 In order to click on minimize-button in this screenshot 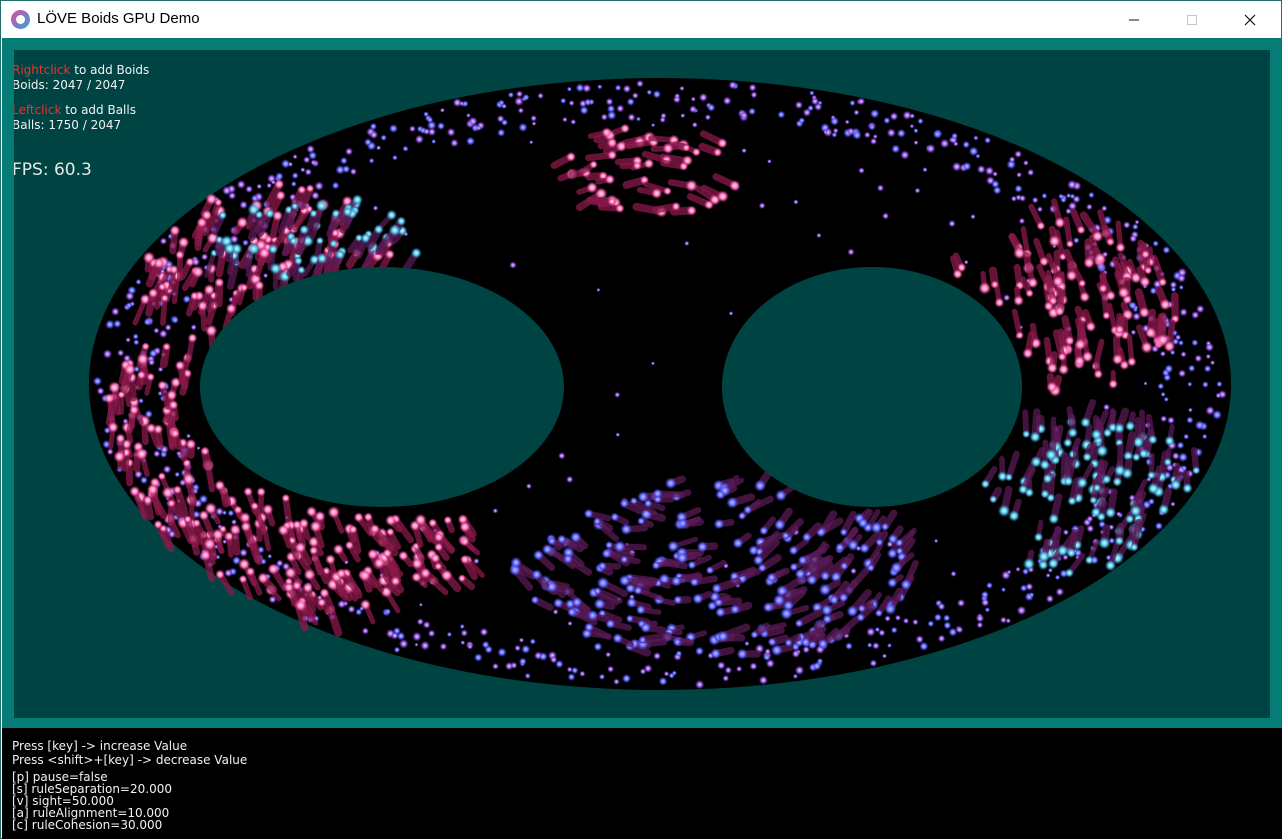, I will do `click(1134, 19)`.